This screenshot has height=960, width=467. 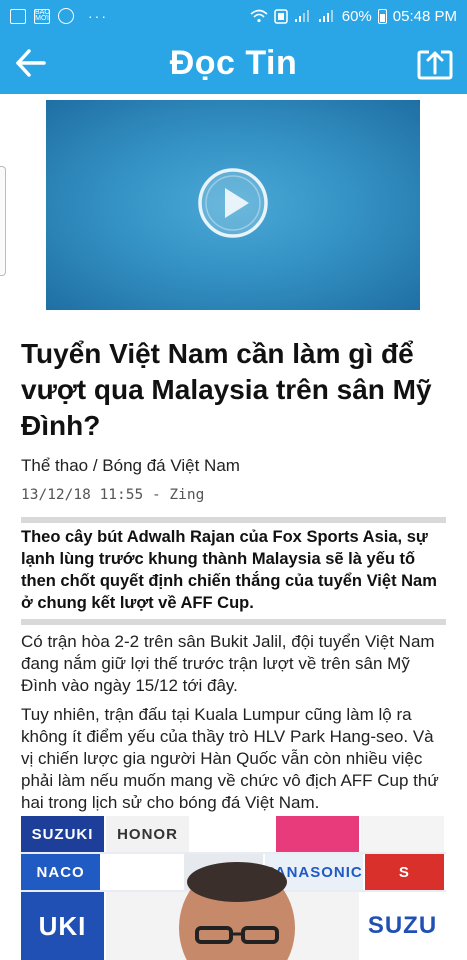 What do you see at coordinates (424, 16) in the screenshot?
I see `clock: 05:48 PM` at bounding box center [424, 16].